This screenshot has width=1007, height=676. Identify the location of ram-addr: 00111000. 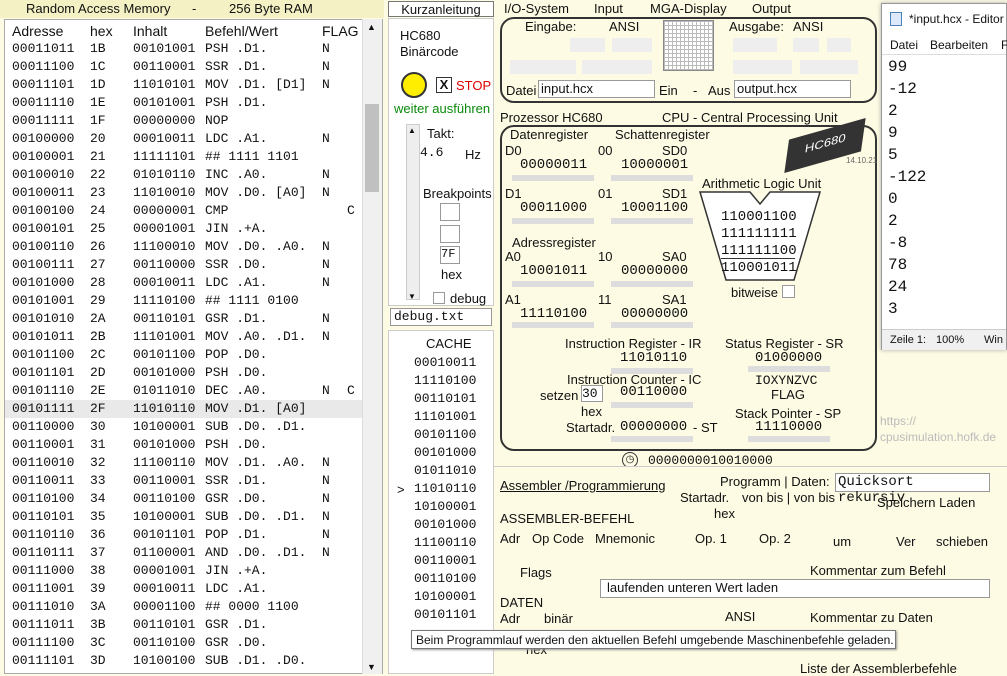
(43, 570).